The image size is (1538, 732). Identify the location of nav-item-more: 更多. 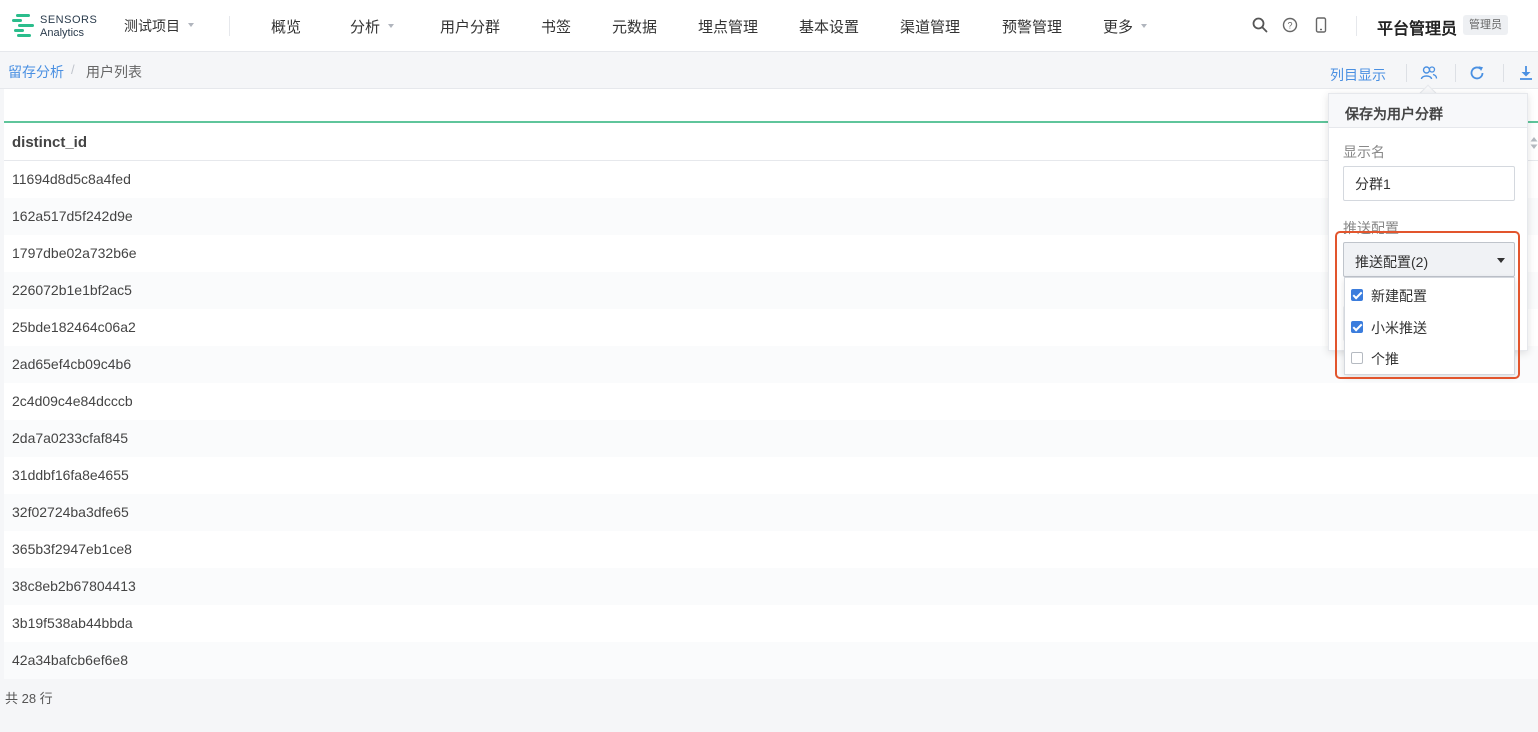
(1125, 26).